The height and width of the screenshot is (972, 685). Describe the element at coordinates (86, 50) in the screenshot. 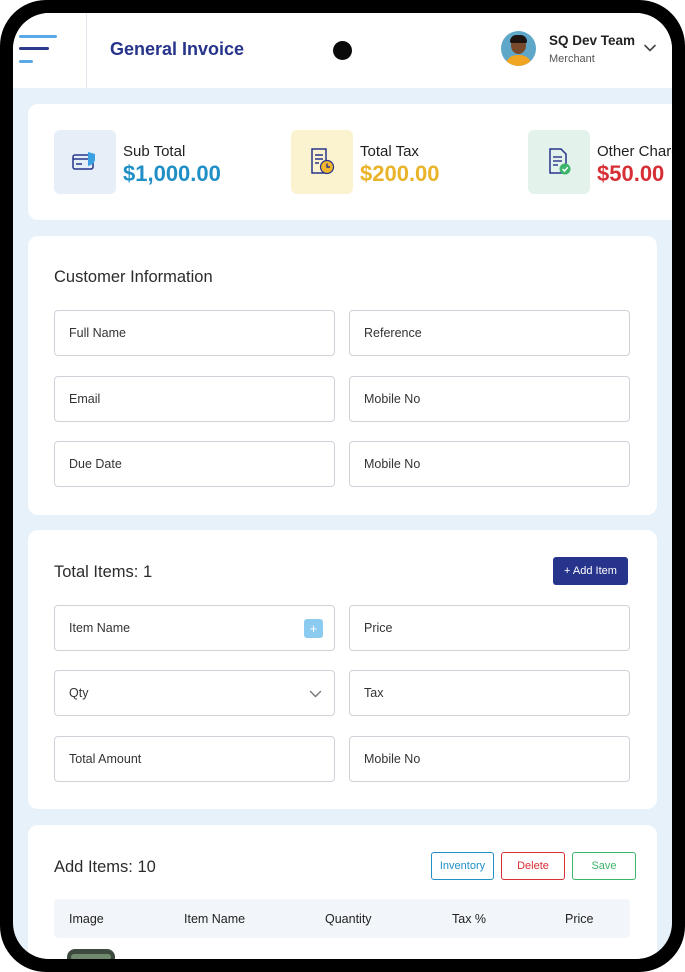

I see `header-divider` at that location.